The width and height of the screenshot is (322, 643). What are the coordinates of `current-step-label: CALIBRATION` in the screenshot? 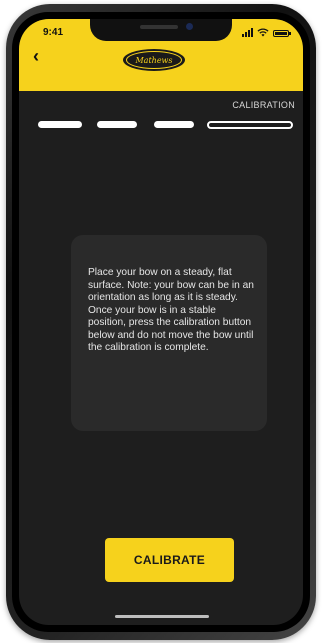 It's located at (263, 105).